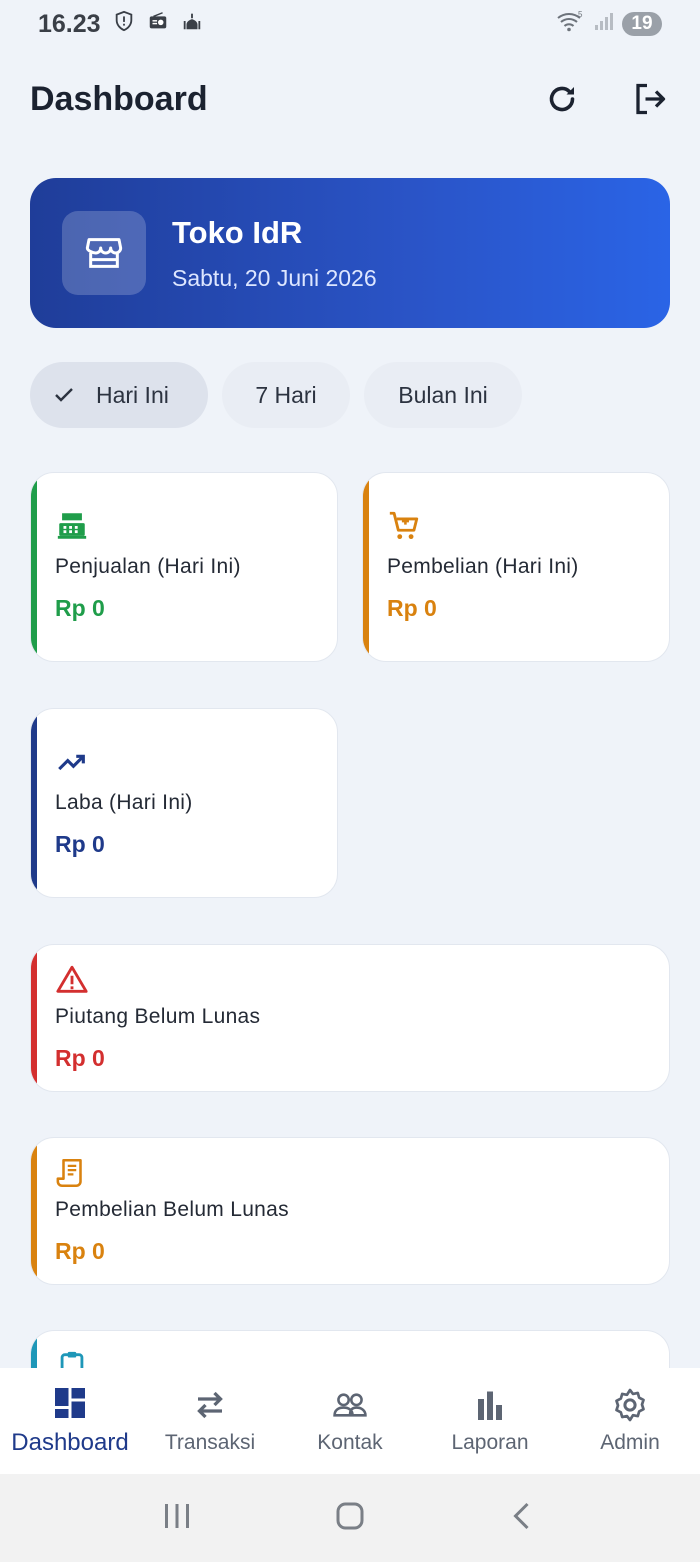 The height and width of the screenshot is (1562, 700). What do you see at coordinates (72, 1173) in the screenshot?
I see `receipt-icon` at bounding box center [72, 1173].